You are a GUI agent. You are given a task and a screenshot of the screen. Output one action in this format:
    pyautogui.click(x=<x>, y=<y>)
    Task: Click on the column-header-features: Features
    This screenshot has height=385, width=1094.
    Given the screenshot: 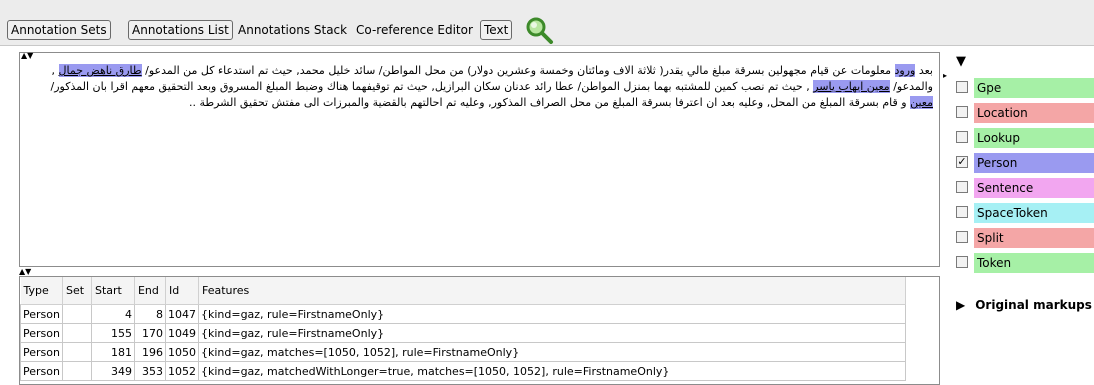 What is the action you would take?
    pyautogui.click(x=552, y=291)
    